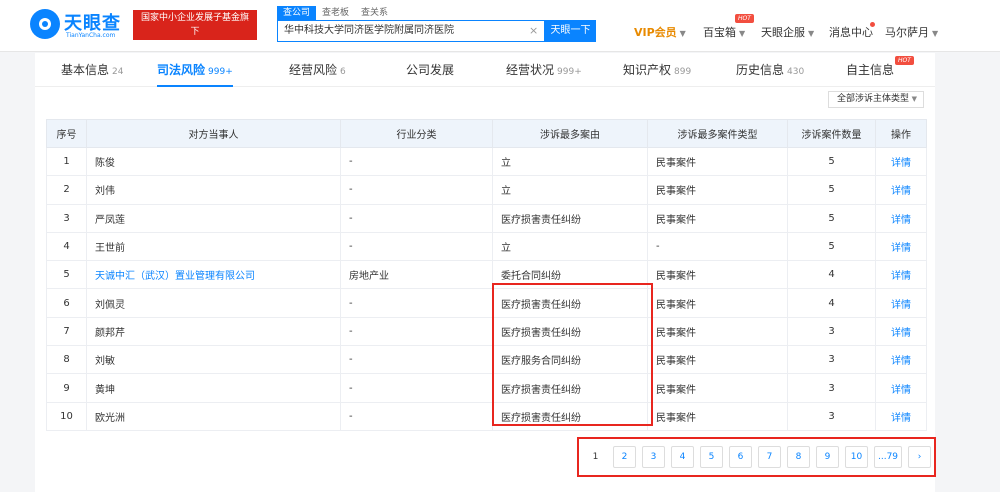  Describe the element at coordinates (80, 26) in the screenshot. I see `tianyancha-logo: 天眼查 TianYanCha.com` at that location.